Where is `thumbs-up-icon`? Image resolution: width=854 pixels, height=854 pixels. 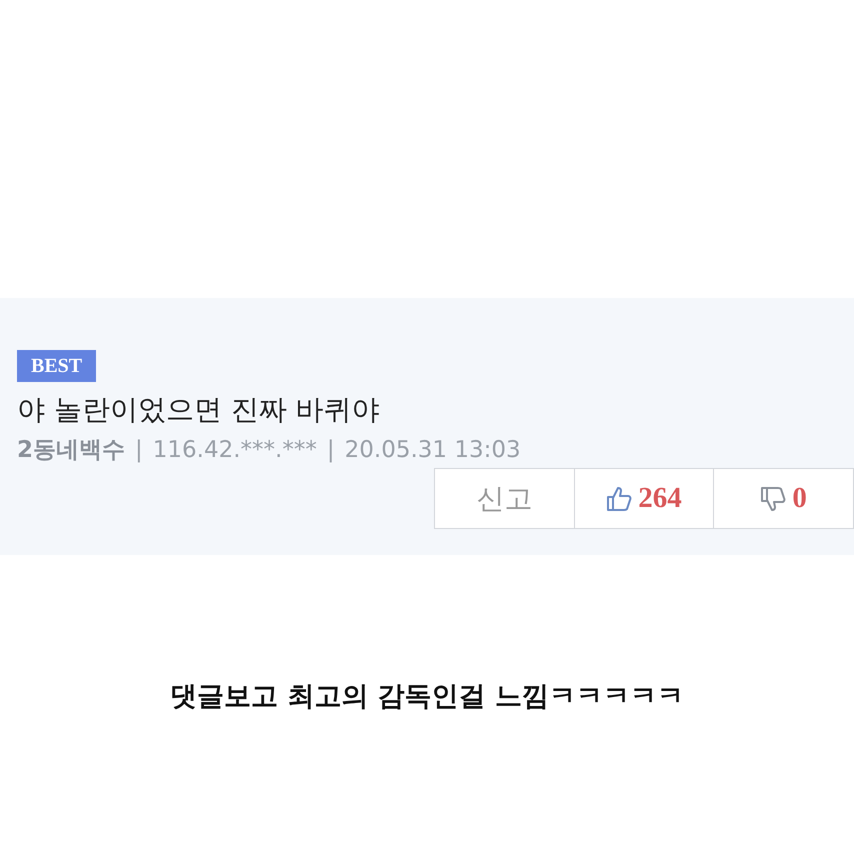
thumbs-up-icon is located at coordinates (619, 498).